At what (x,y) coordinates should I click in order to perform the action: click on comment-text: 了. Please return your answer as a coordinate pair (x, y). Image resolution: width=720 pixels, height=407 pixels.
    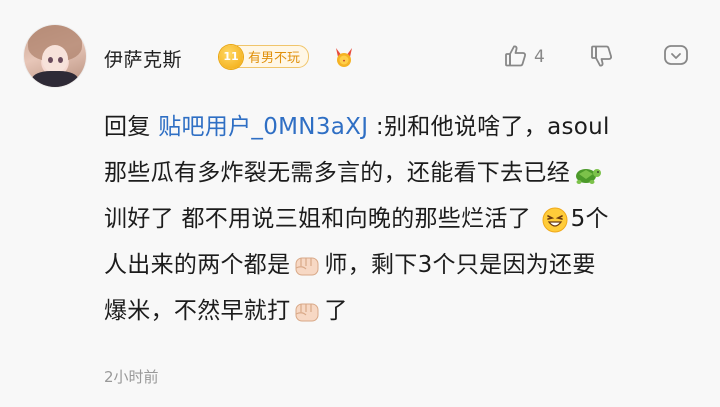
    Looking at the image, I should click on (336, 311).